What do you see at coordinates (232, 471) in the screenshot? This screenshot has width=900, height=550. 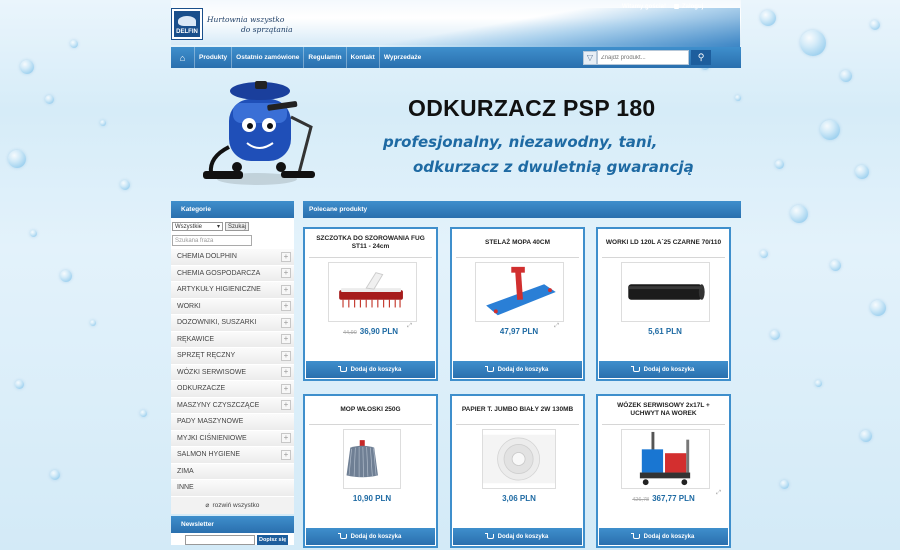 I see `category-item: ZIMA` at bounding box center [232, 471].